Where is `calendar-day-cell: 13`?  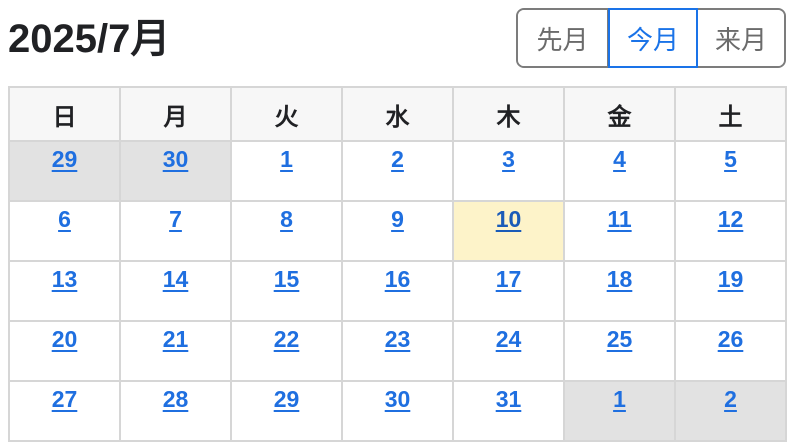 calendar-day-cell: 13 is located at coordinates (64, 291).